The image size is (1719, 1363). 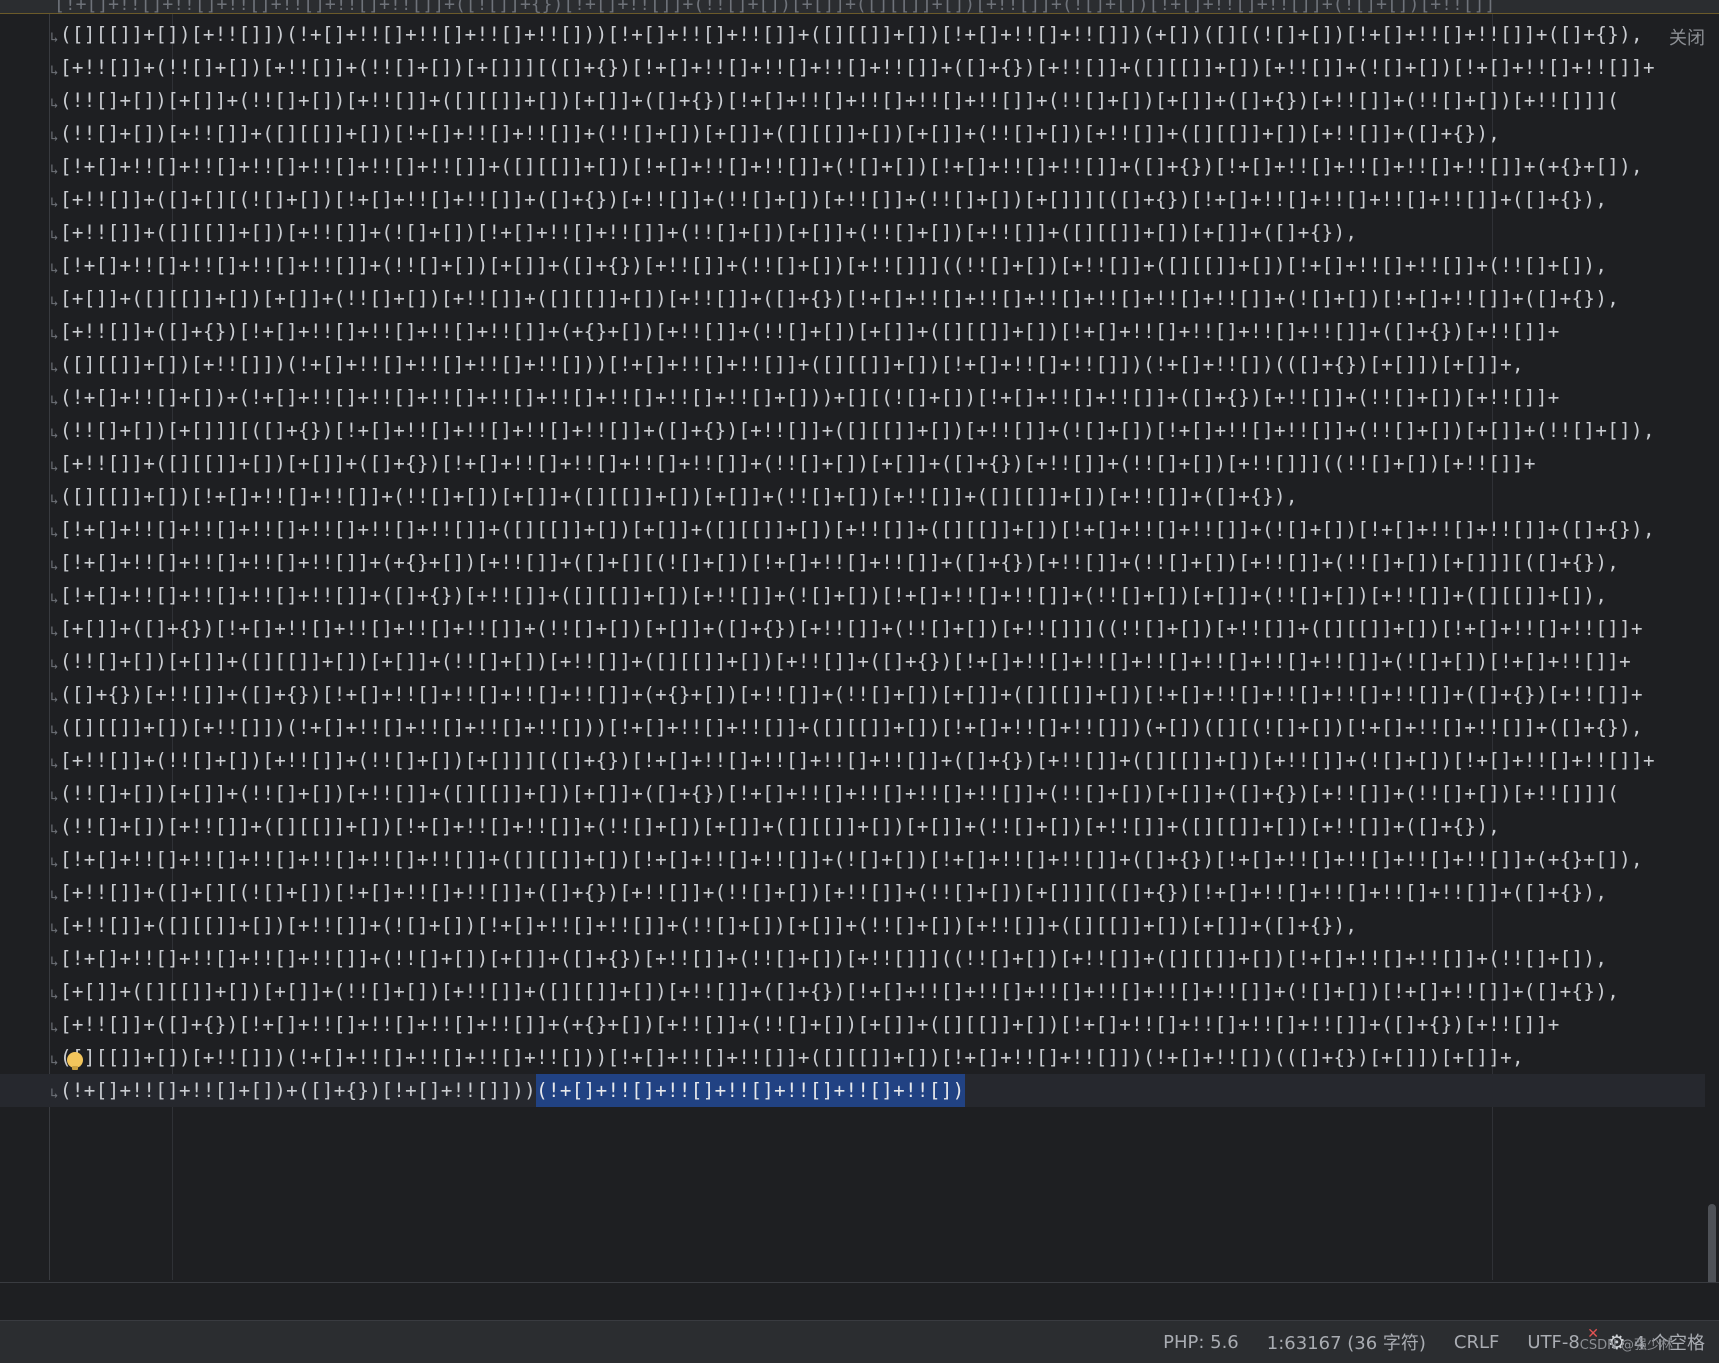 What do you see at coordinates (1626, 1345) in the screenshot?
I see `watermark: CSDN @强少林` at bounding box center [1626, 1345].